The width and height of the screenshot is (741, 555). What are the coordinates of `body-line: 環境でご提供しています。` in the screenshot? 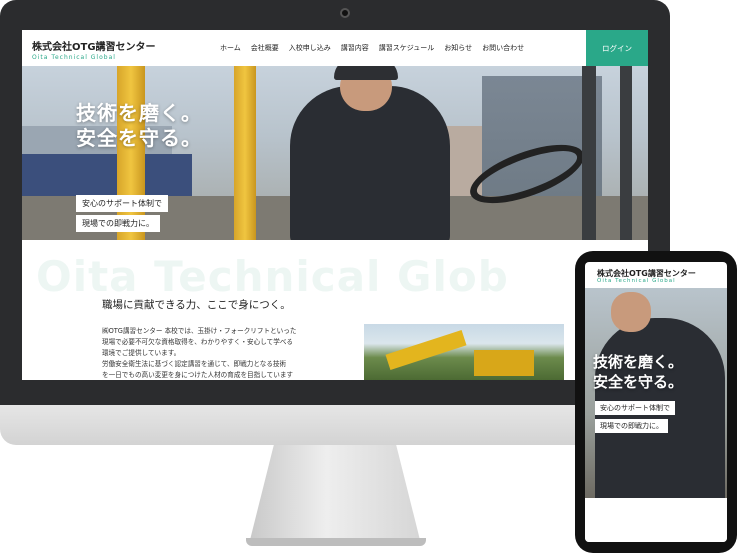 It's located at (141, 353).